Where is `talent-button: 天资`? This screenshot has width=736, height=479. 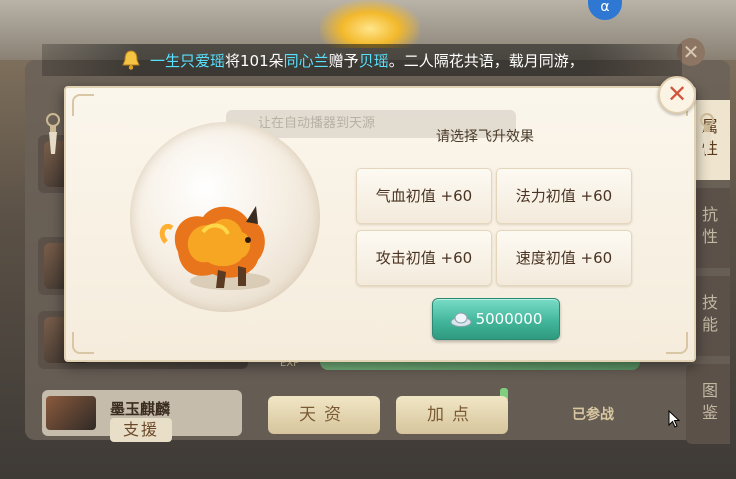
talent-button: 天资 is located at coordinates (324, 415).